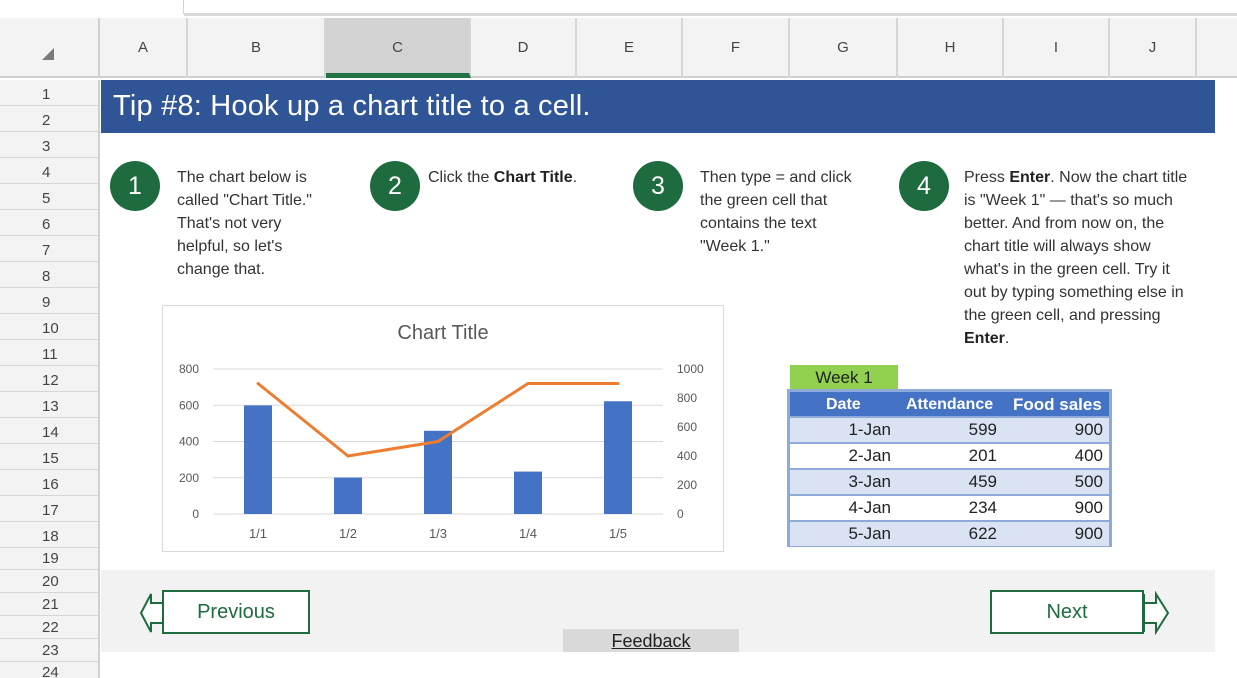 The width and height of the screenshot is (1237, 678). What do you see at coordinates (49, 483) in the screenshot?
I see `row-header-16: 16` at bounding box center [49, 483].